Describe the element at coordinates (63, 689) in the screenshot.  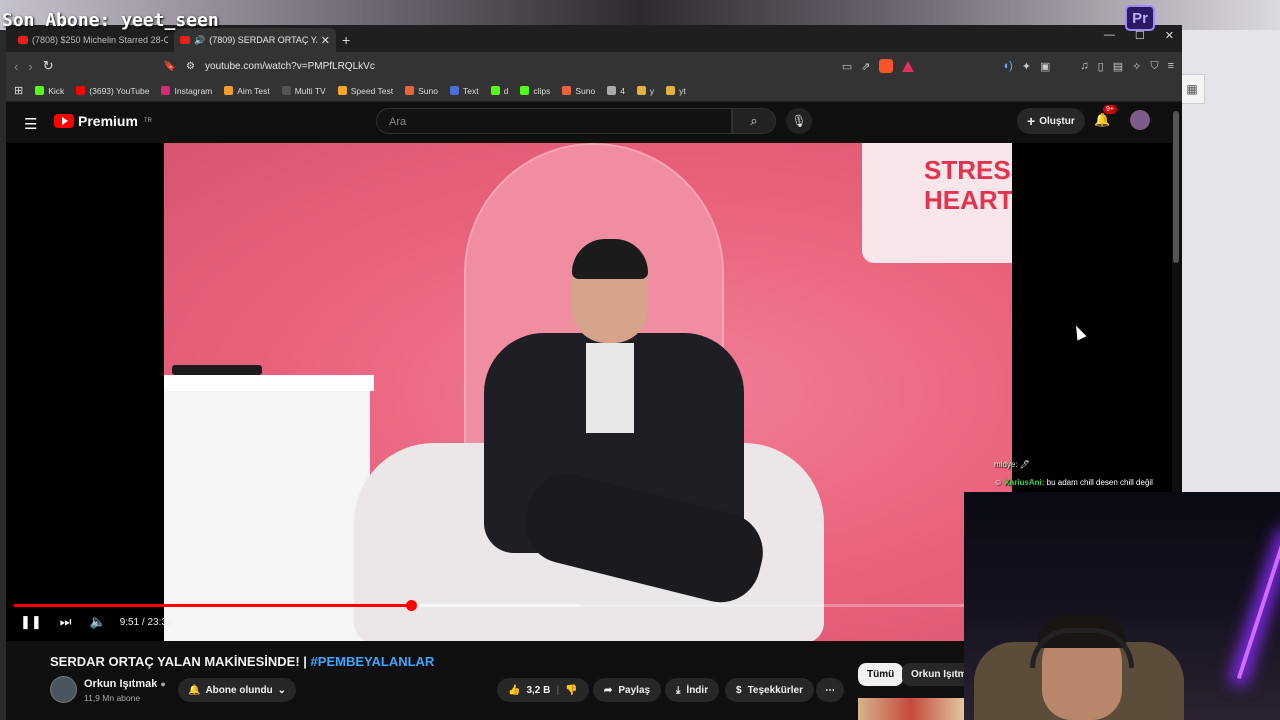
I see `channel-avatar` at that location.